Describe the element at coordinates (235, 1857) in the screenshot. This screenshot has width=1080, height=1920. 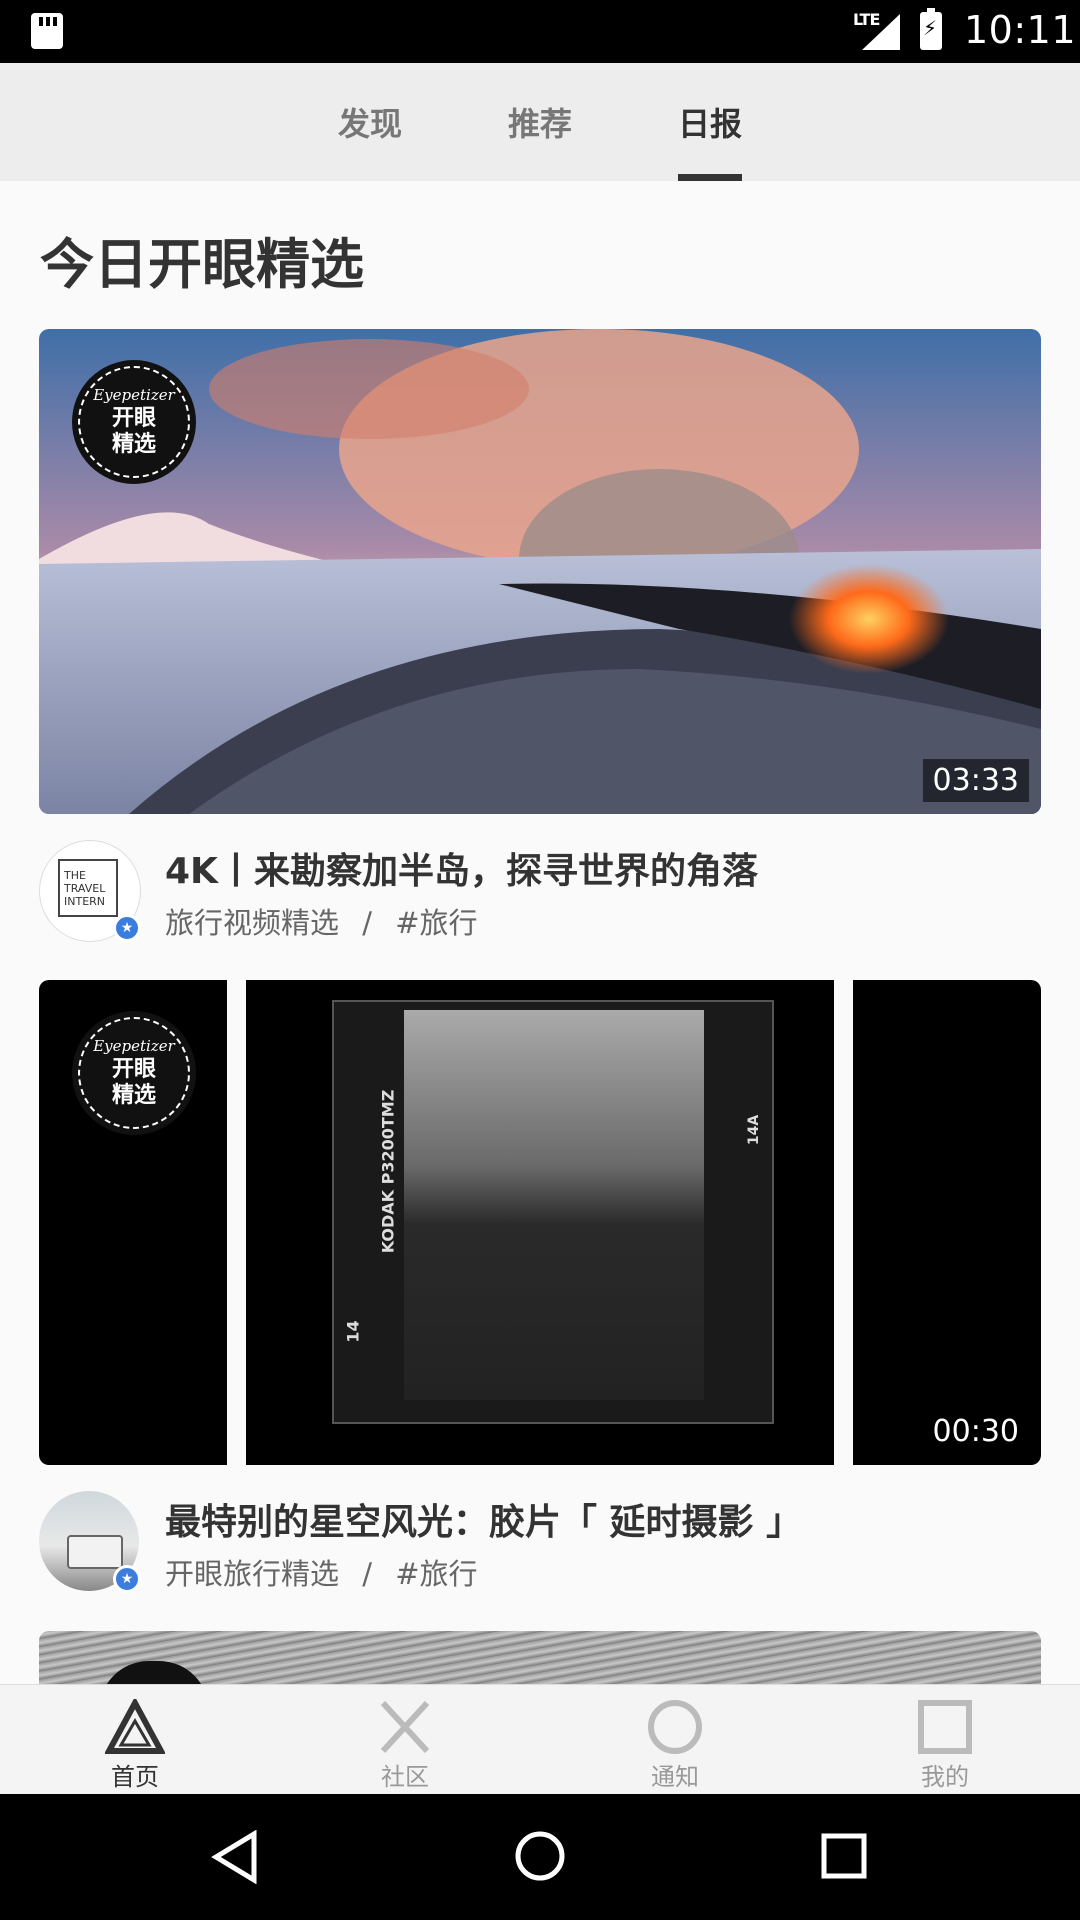
I see `back-icon` at that location.